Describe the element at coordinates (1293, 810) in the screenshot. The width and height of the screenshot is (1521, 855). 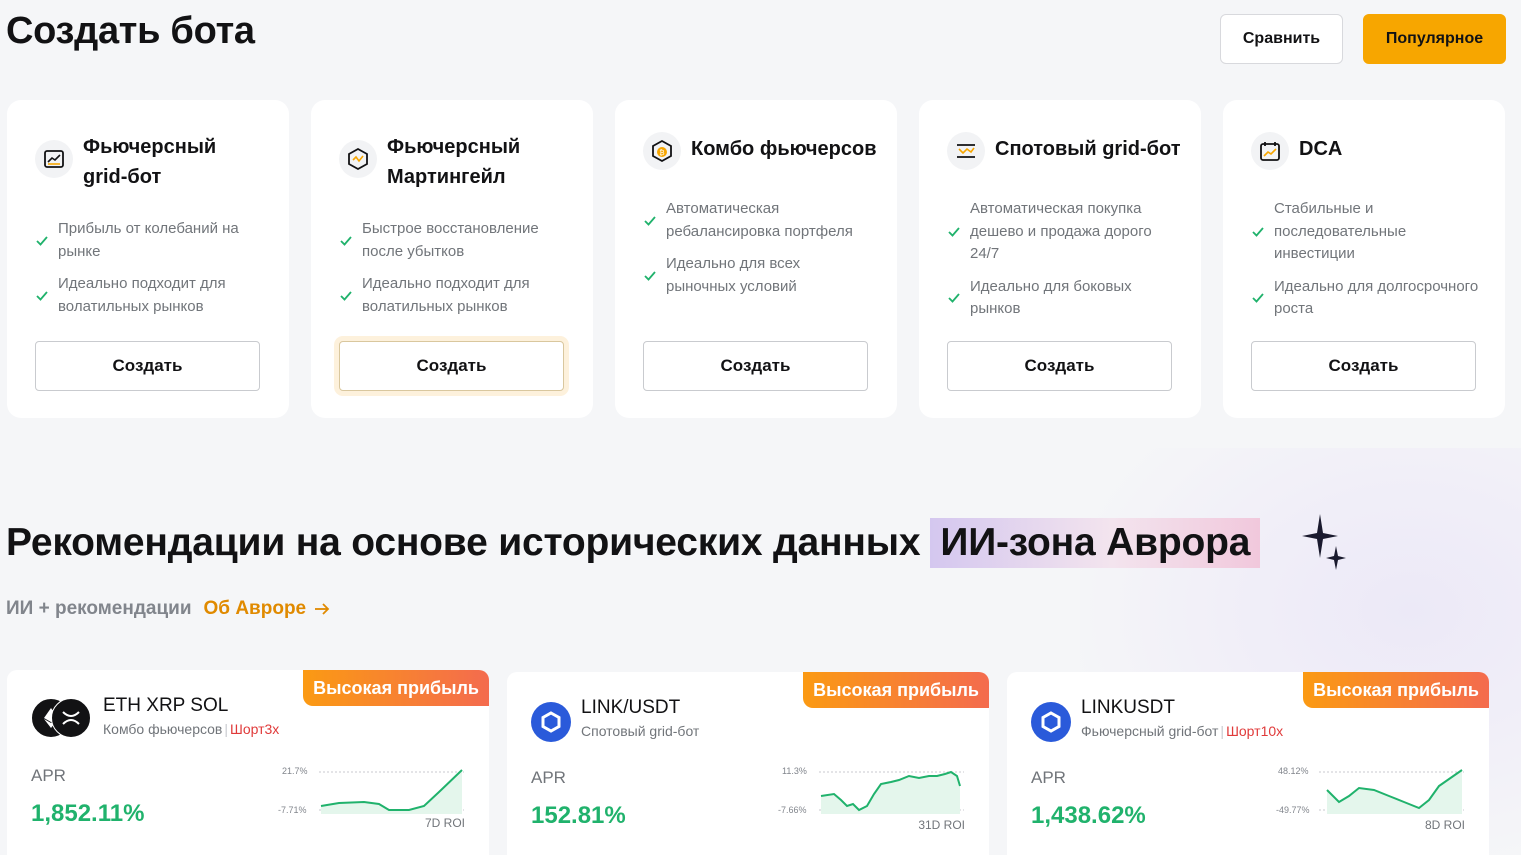
I see `chart-axis-min: -49.77%` at that location.